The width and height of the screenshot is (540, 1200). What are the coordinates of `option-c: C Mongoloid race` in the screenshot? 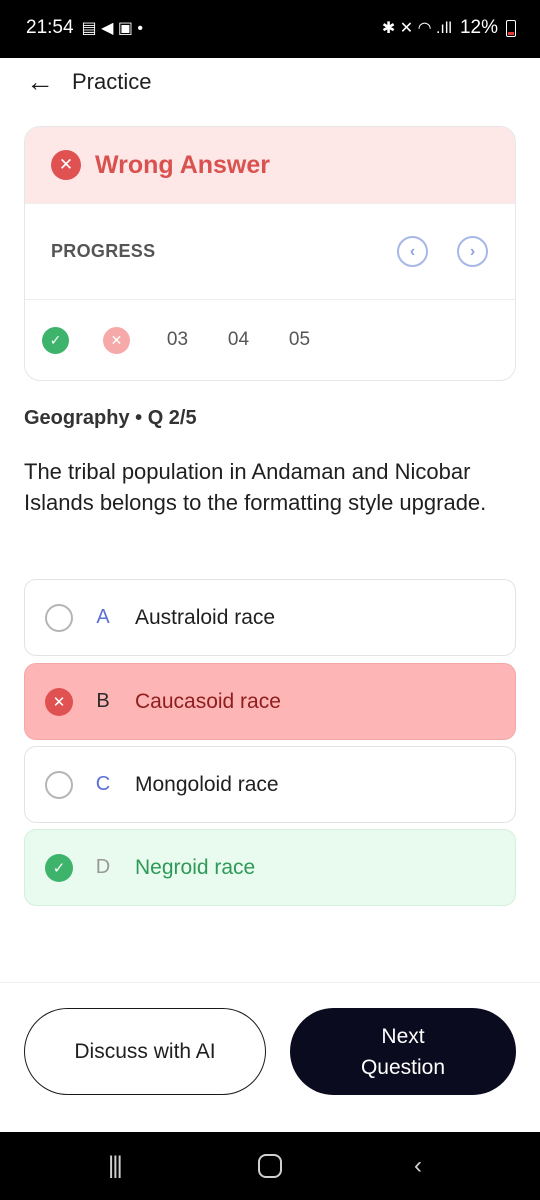 It's located at (270, 784).